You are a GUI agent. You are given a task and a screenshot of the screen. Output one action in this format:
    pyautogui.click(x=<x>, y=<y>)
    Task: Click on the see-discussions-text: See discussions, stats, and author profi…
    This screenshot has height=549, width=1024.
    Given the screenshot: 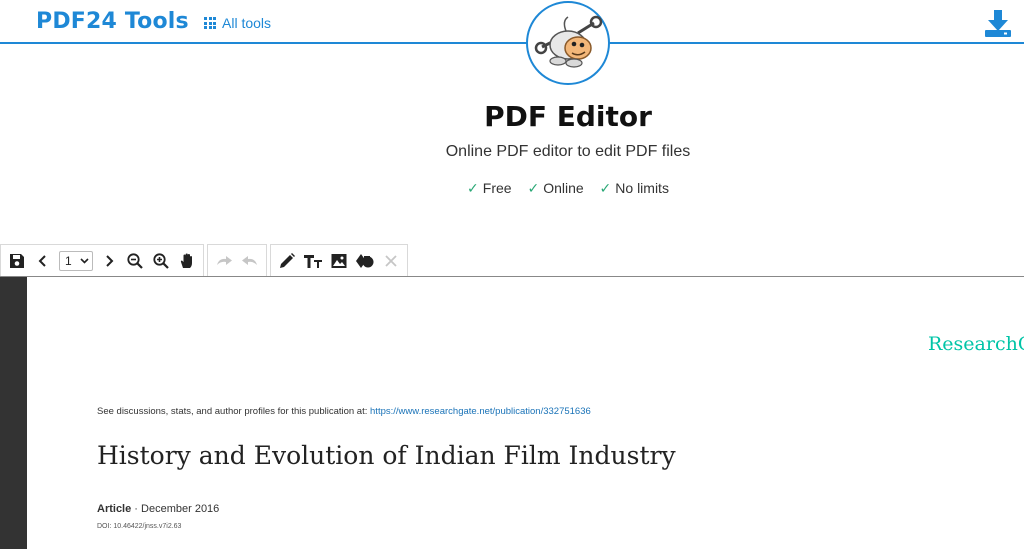 What is the action you would take?
    pyautogui.click(x=234, y=411)
    